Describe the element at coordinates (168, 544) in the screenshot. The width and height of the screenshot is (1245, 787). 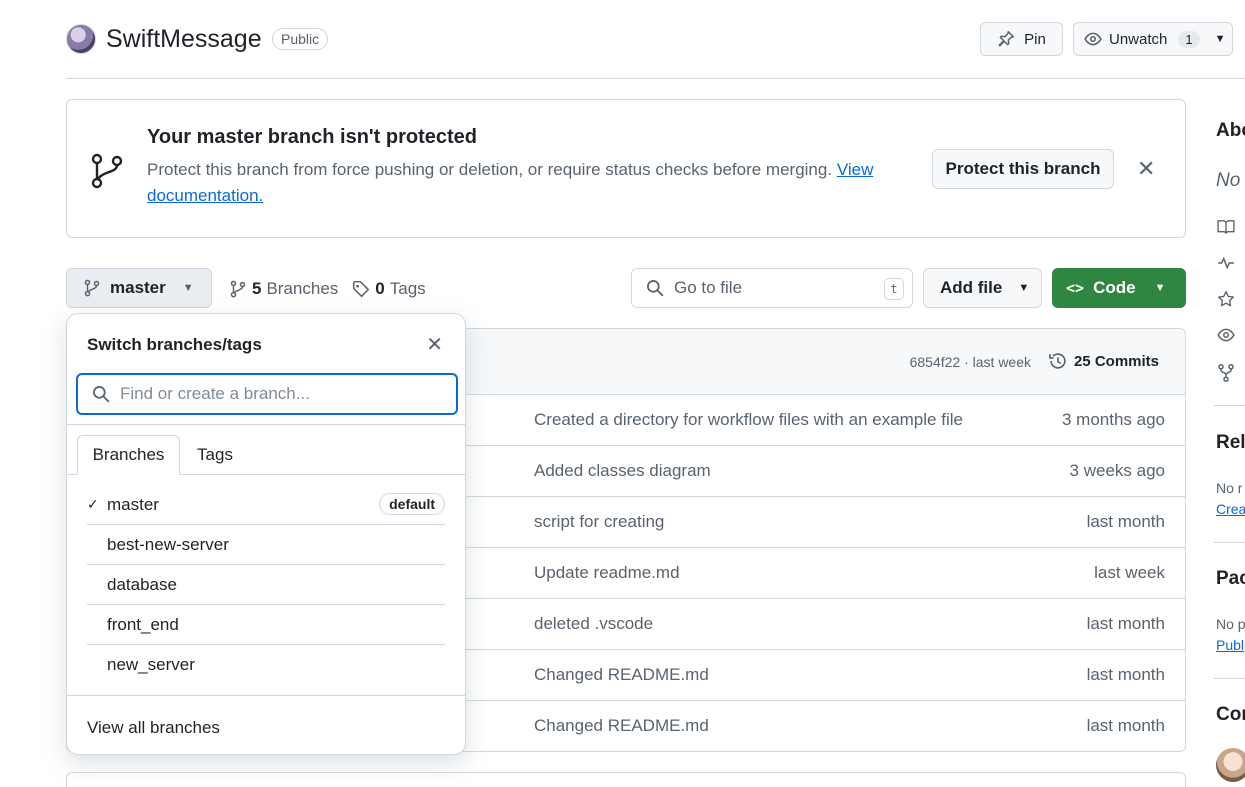
I see `branch-name: best-new-server` at that location.